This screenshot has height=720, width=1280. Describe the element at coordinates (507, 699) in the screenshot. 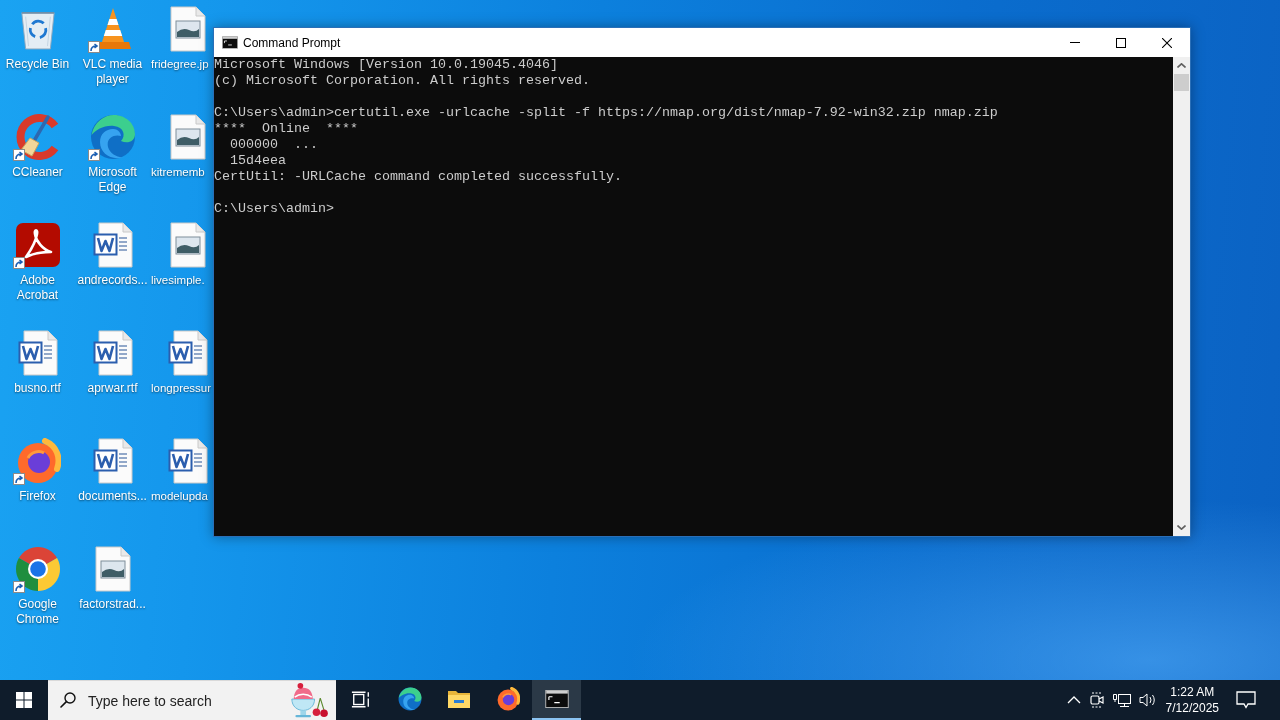

I see `flame-globe-icon` at that location.